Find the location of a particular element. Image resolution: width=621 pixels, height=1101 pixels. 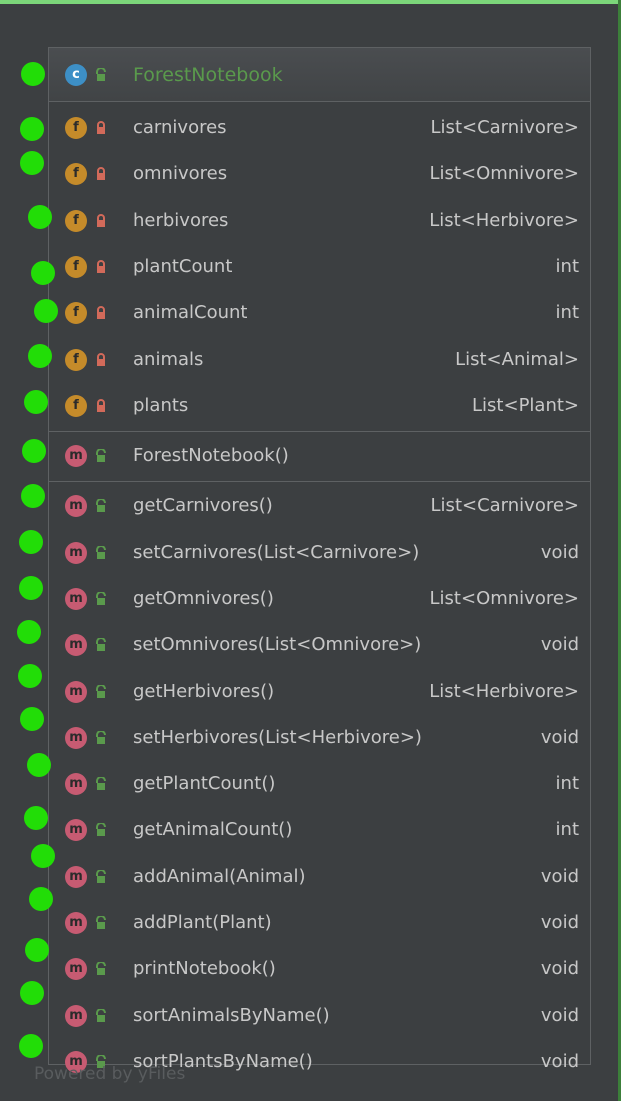

constructor-methods-divider is located at coordinates (319, 481).